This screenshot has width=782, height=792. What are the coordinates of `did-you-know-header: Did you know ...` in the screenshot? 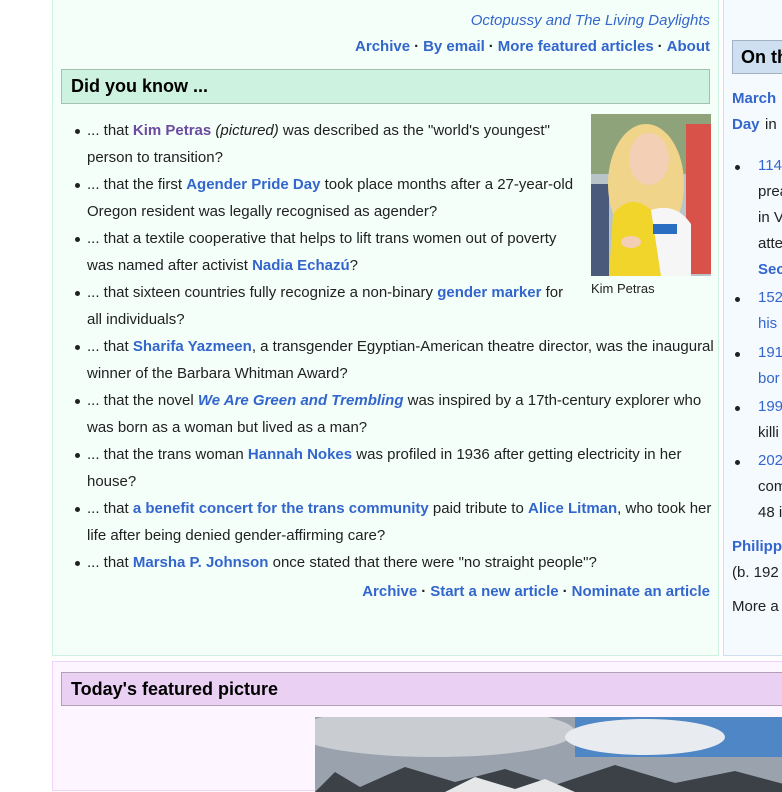 It's located at (385, 86).